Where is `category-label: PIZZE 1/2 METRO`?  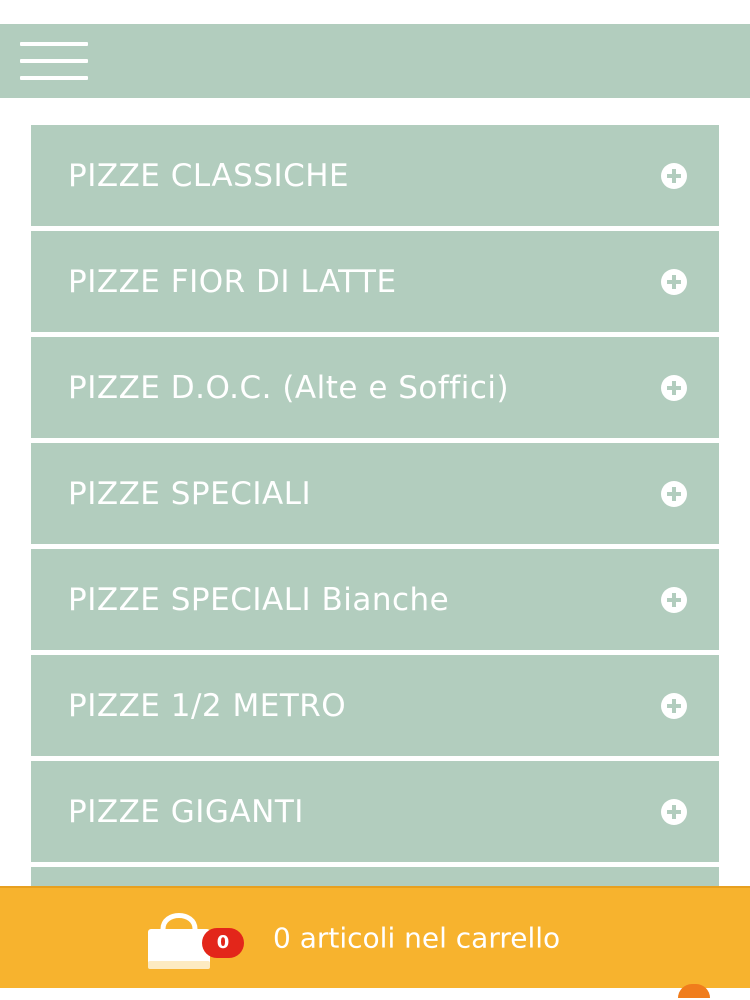 category-label: PIZZE 1/2 METRO is located at coordinates (207, 705).